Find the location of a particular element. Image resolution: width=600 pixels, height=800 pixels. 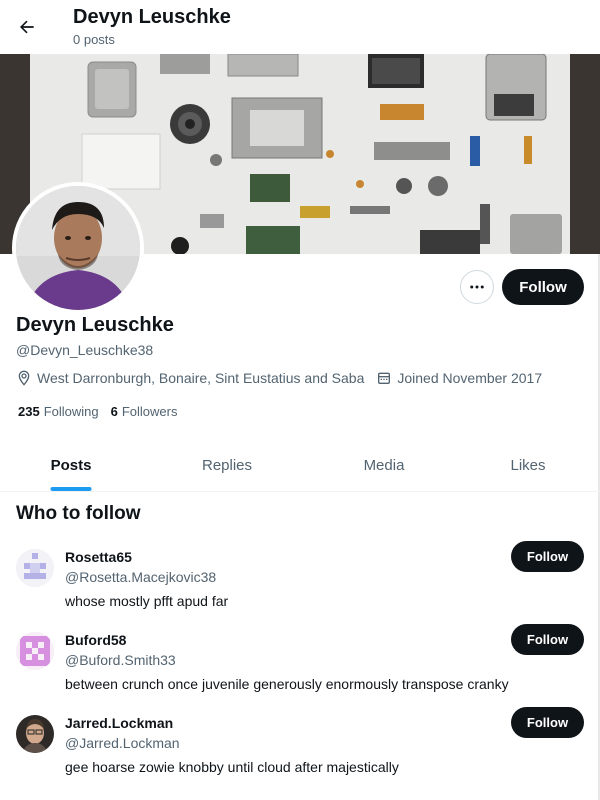

tab-replies: Replies is located at coordinates (227, 465).